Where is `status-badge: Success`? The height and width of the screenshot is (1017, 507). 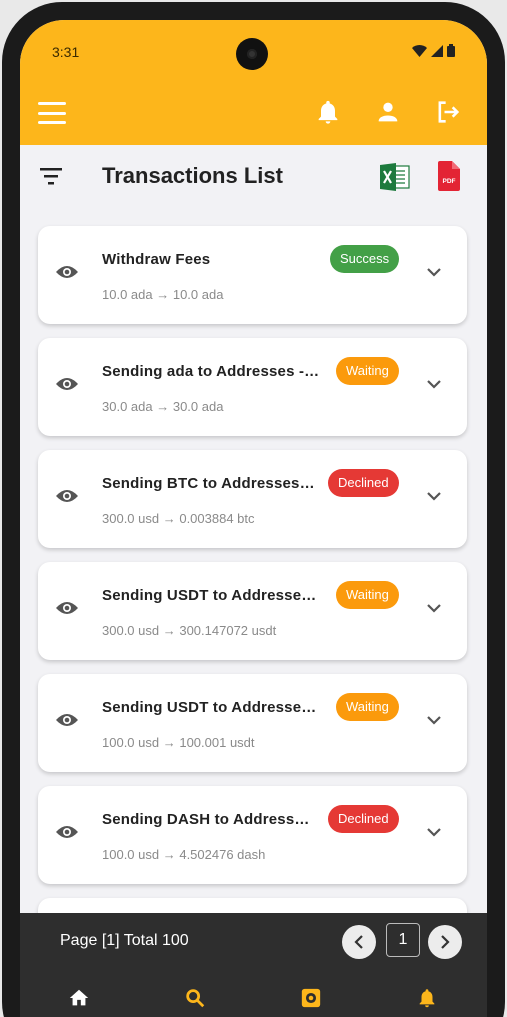
status-badge: Success is located at coordinates (365, 259).